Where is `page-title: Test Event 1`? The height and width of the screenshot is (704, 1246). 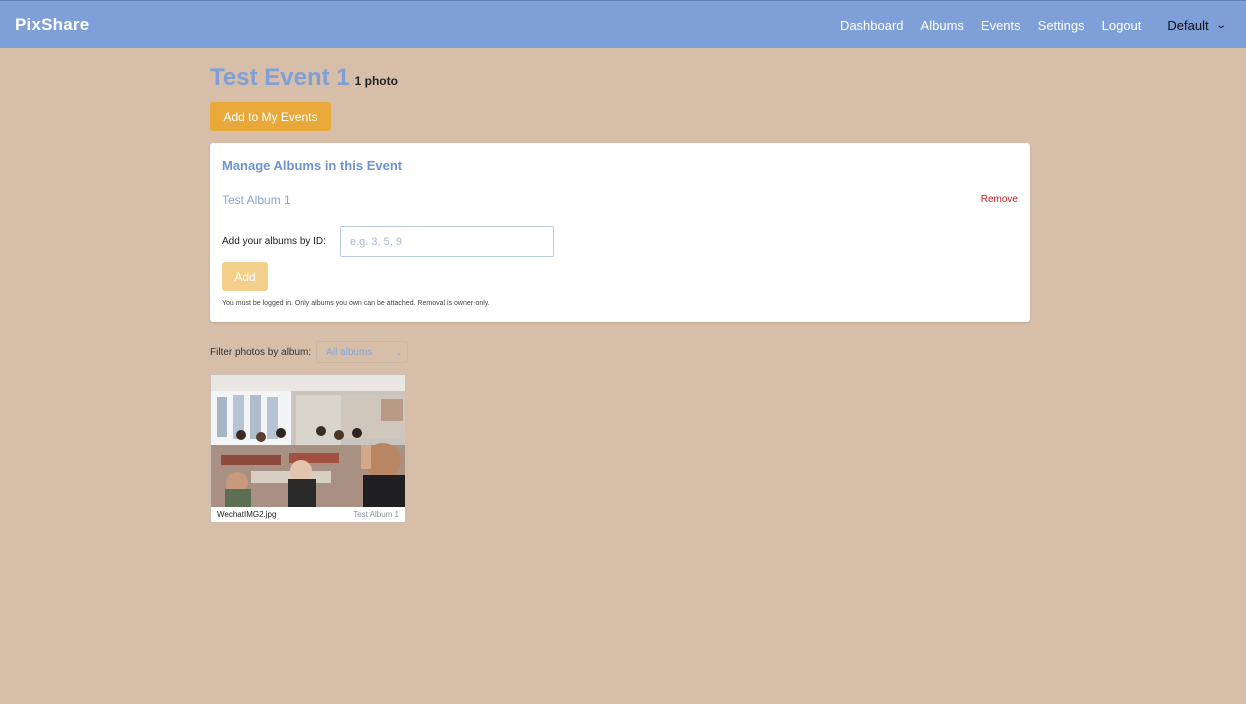
page-title: Test Event 1 is located at coordinates (280, 77).